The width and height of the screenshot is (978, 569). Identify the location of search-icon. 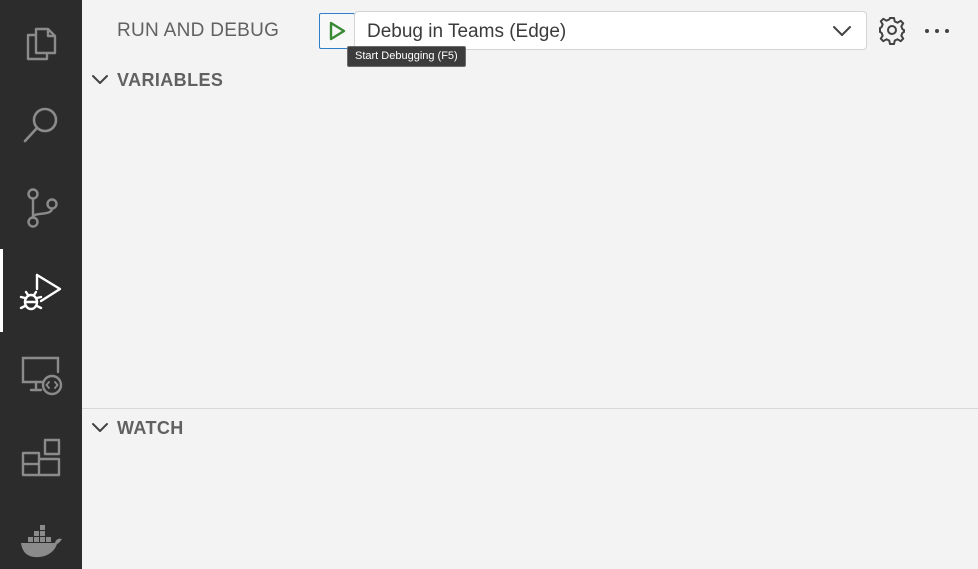
(40, 124).